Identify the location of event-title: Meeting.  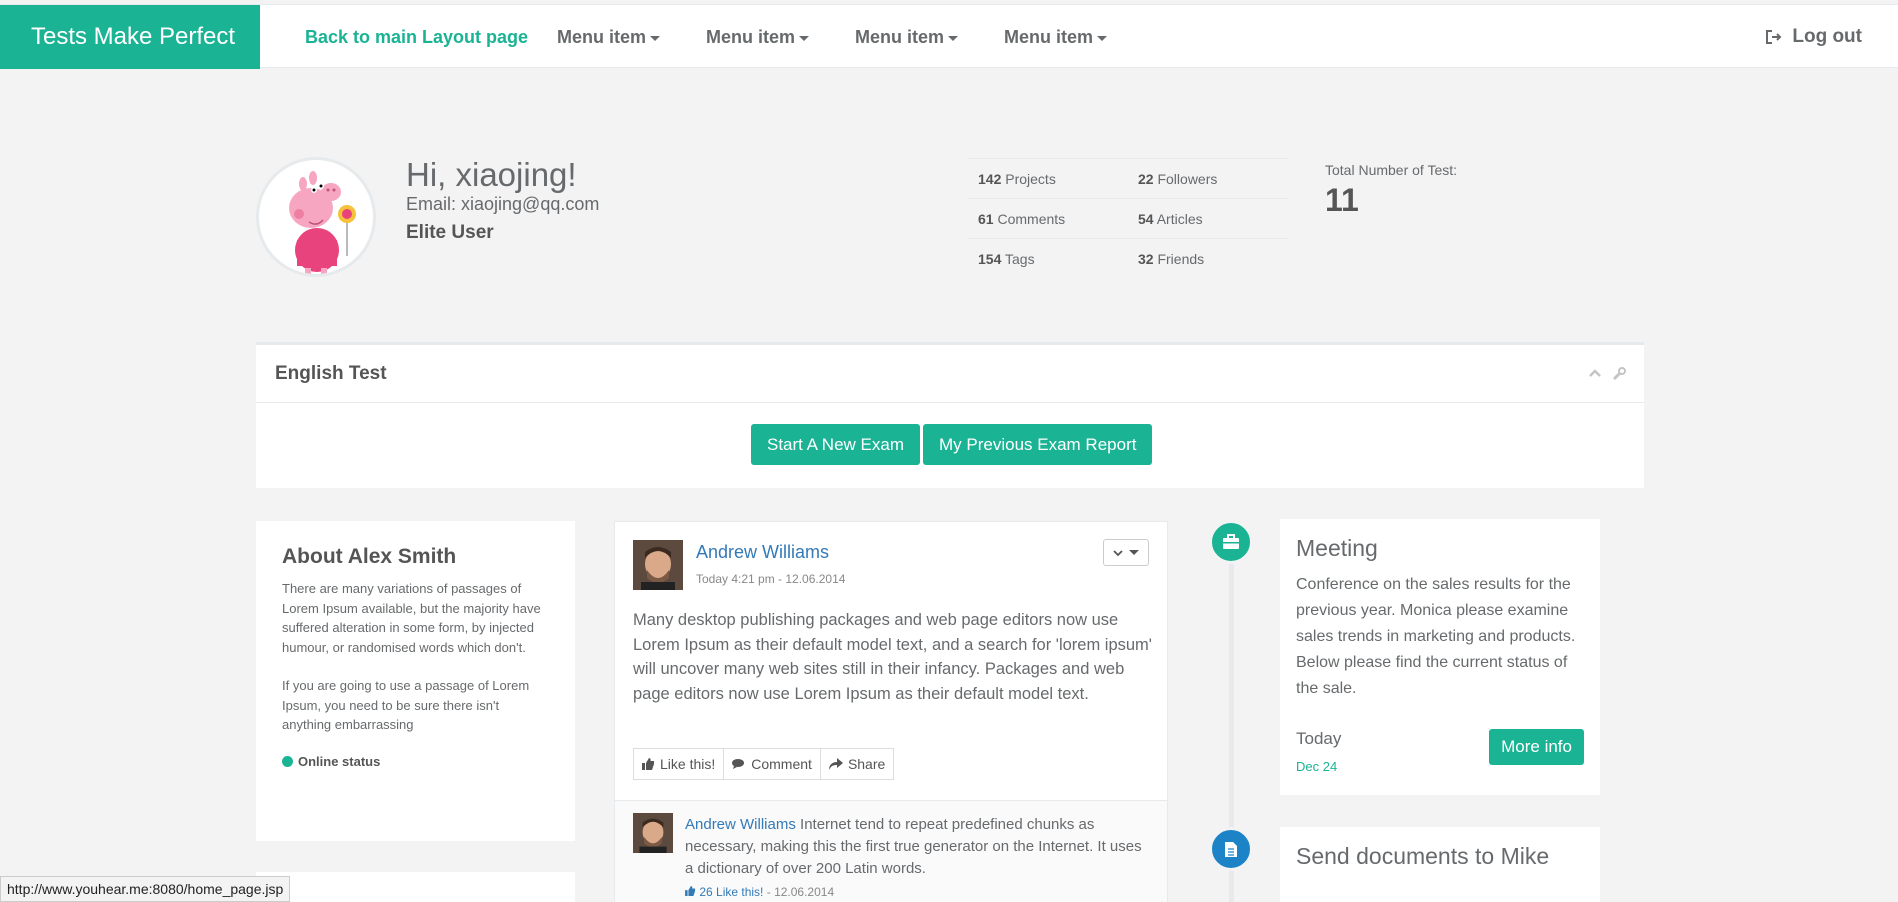
(1337, 548).